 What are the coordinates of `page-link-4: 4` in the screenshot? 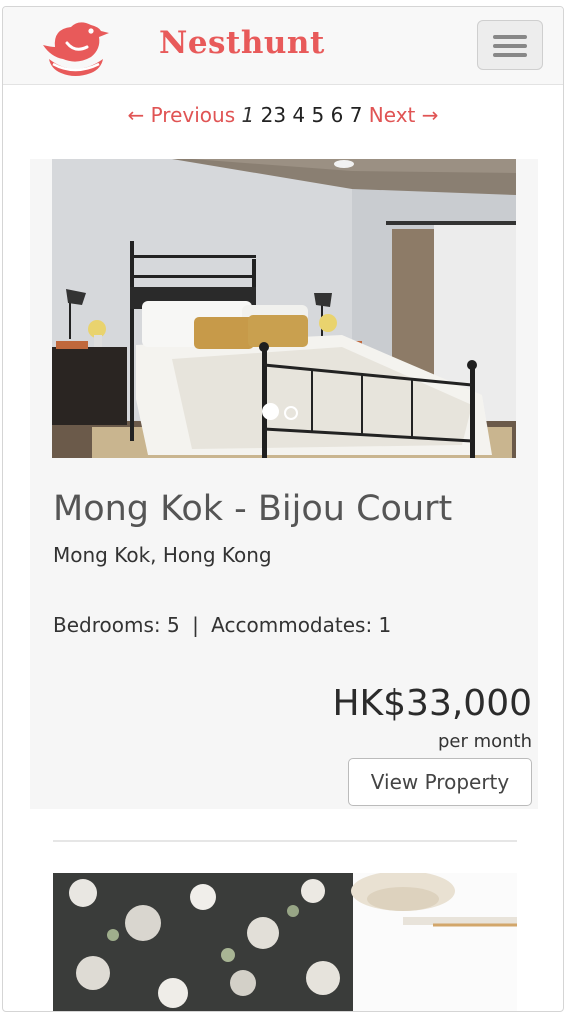 It's located at (298, 115).